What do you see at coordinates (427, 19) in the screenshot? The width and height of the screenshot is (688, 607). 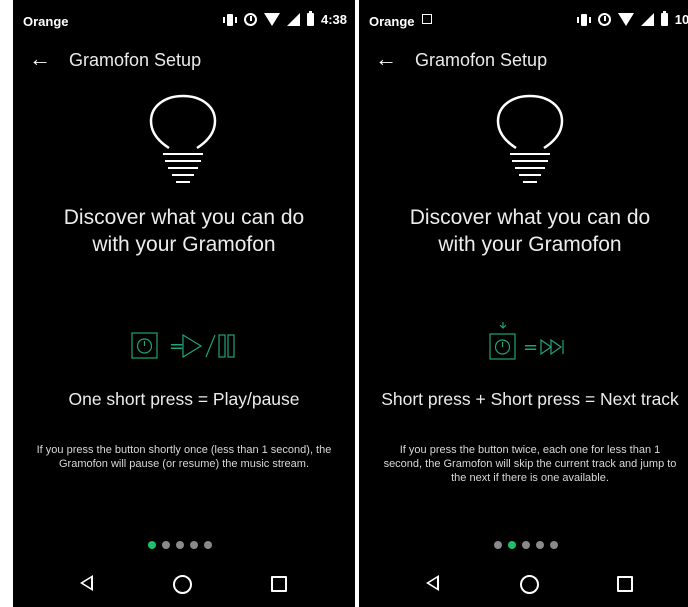 I see `image-notification-icon` at bounding box center [427, 19].